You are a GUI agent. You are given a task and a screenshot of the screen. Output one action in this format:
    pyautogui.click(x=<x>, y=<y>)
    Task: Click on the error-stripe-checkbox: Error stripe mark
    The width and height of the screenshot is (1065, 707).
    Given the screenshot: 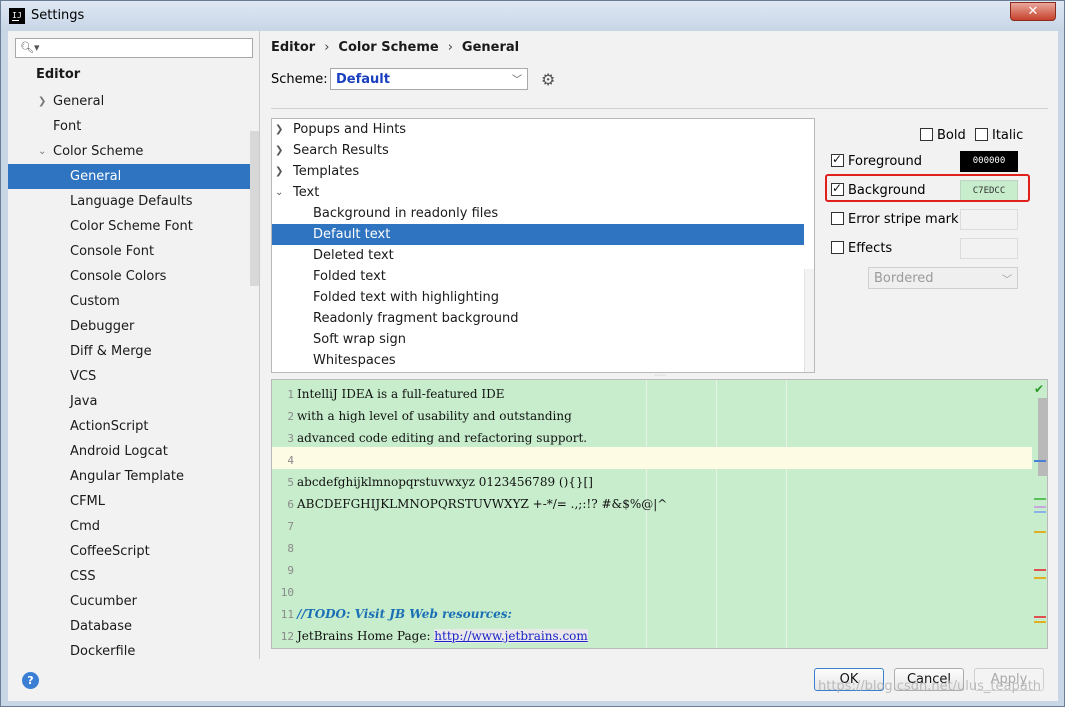 What is the action you would take?
    pyautogui.click(x=895, y=219)
    